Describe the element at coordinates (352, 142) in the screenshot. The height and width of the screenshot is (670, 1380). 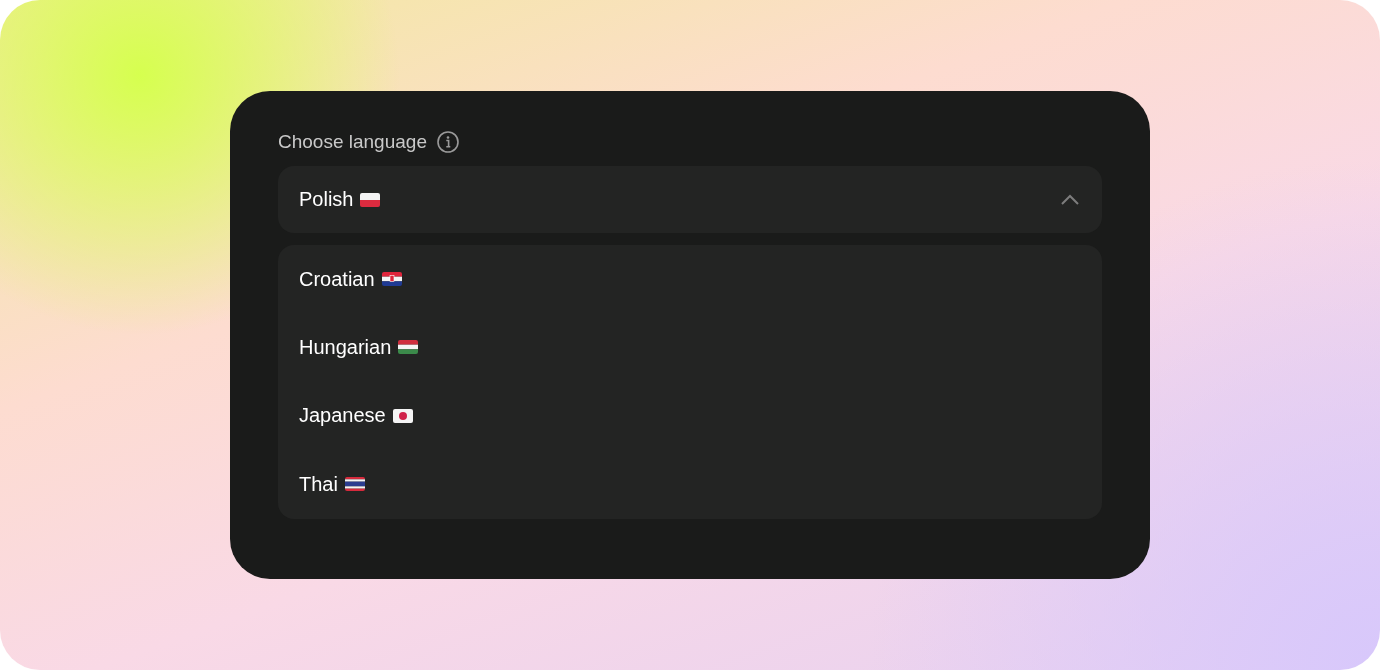
I see `field-label: Choose language` at that location.